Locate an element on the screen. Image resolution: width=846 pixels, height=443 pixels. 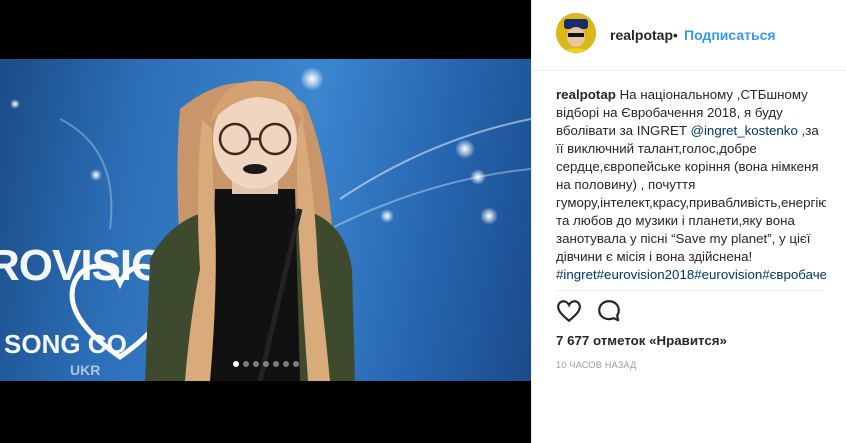
carousel-indicators is located at coordinates (265, 364).